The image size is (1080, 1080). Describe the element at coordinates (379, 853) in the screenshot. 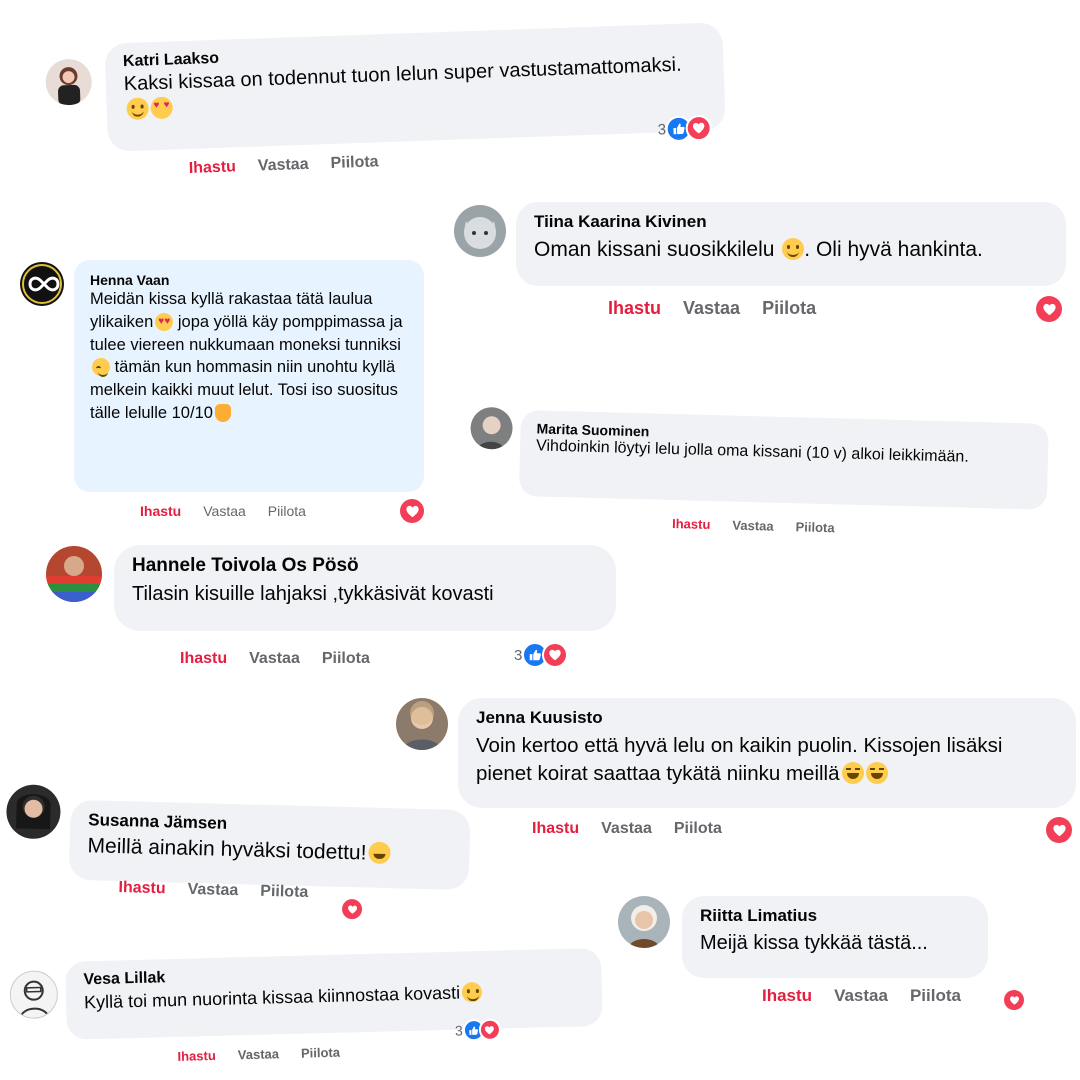

I see `crying-laughing-cat-emoji-icon` at that location.